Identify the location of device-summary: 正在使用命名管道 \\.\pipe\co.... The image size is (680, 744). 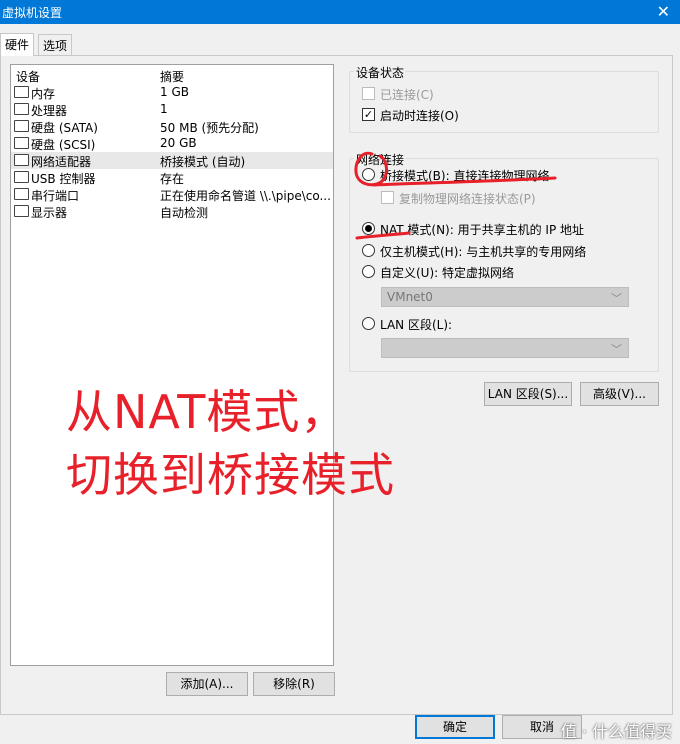
(245, 196).